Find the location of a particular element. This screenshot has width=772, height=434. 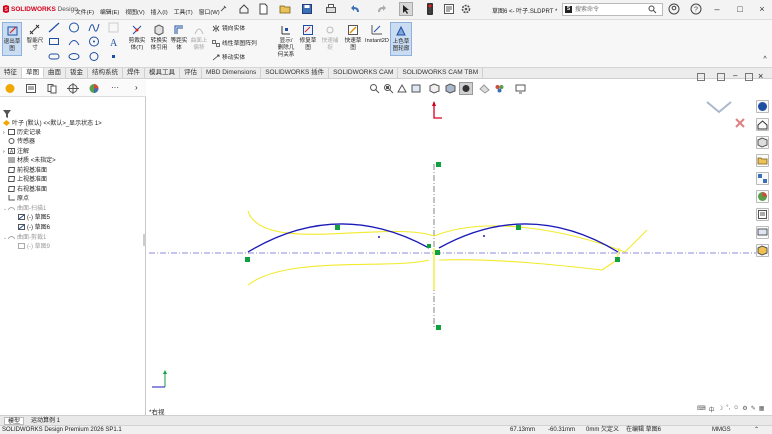

undo-icon is located at coordinates (356, 9).